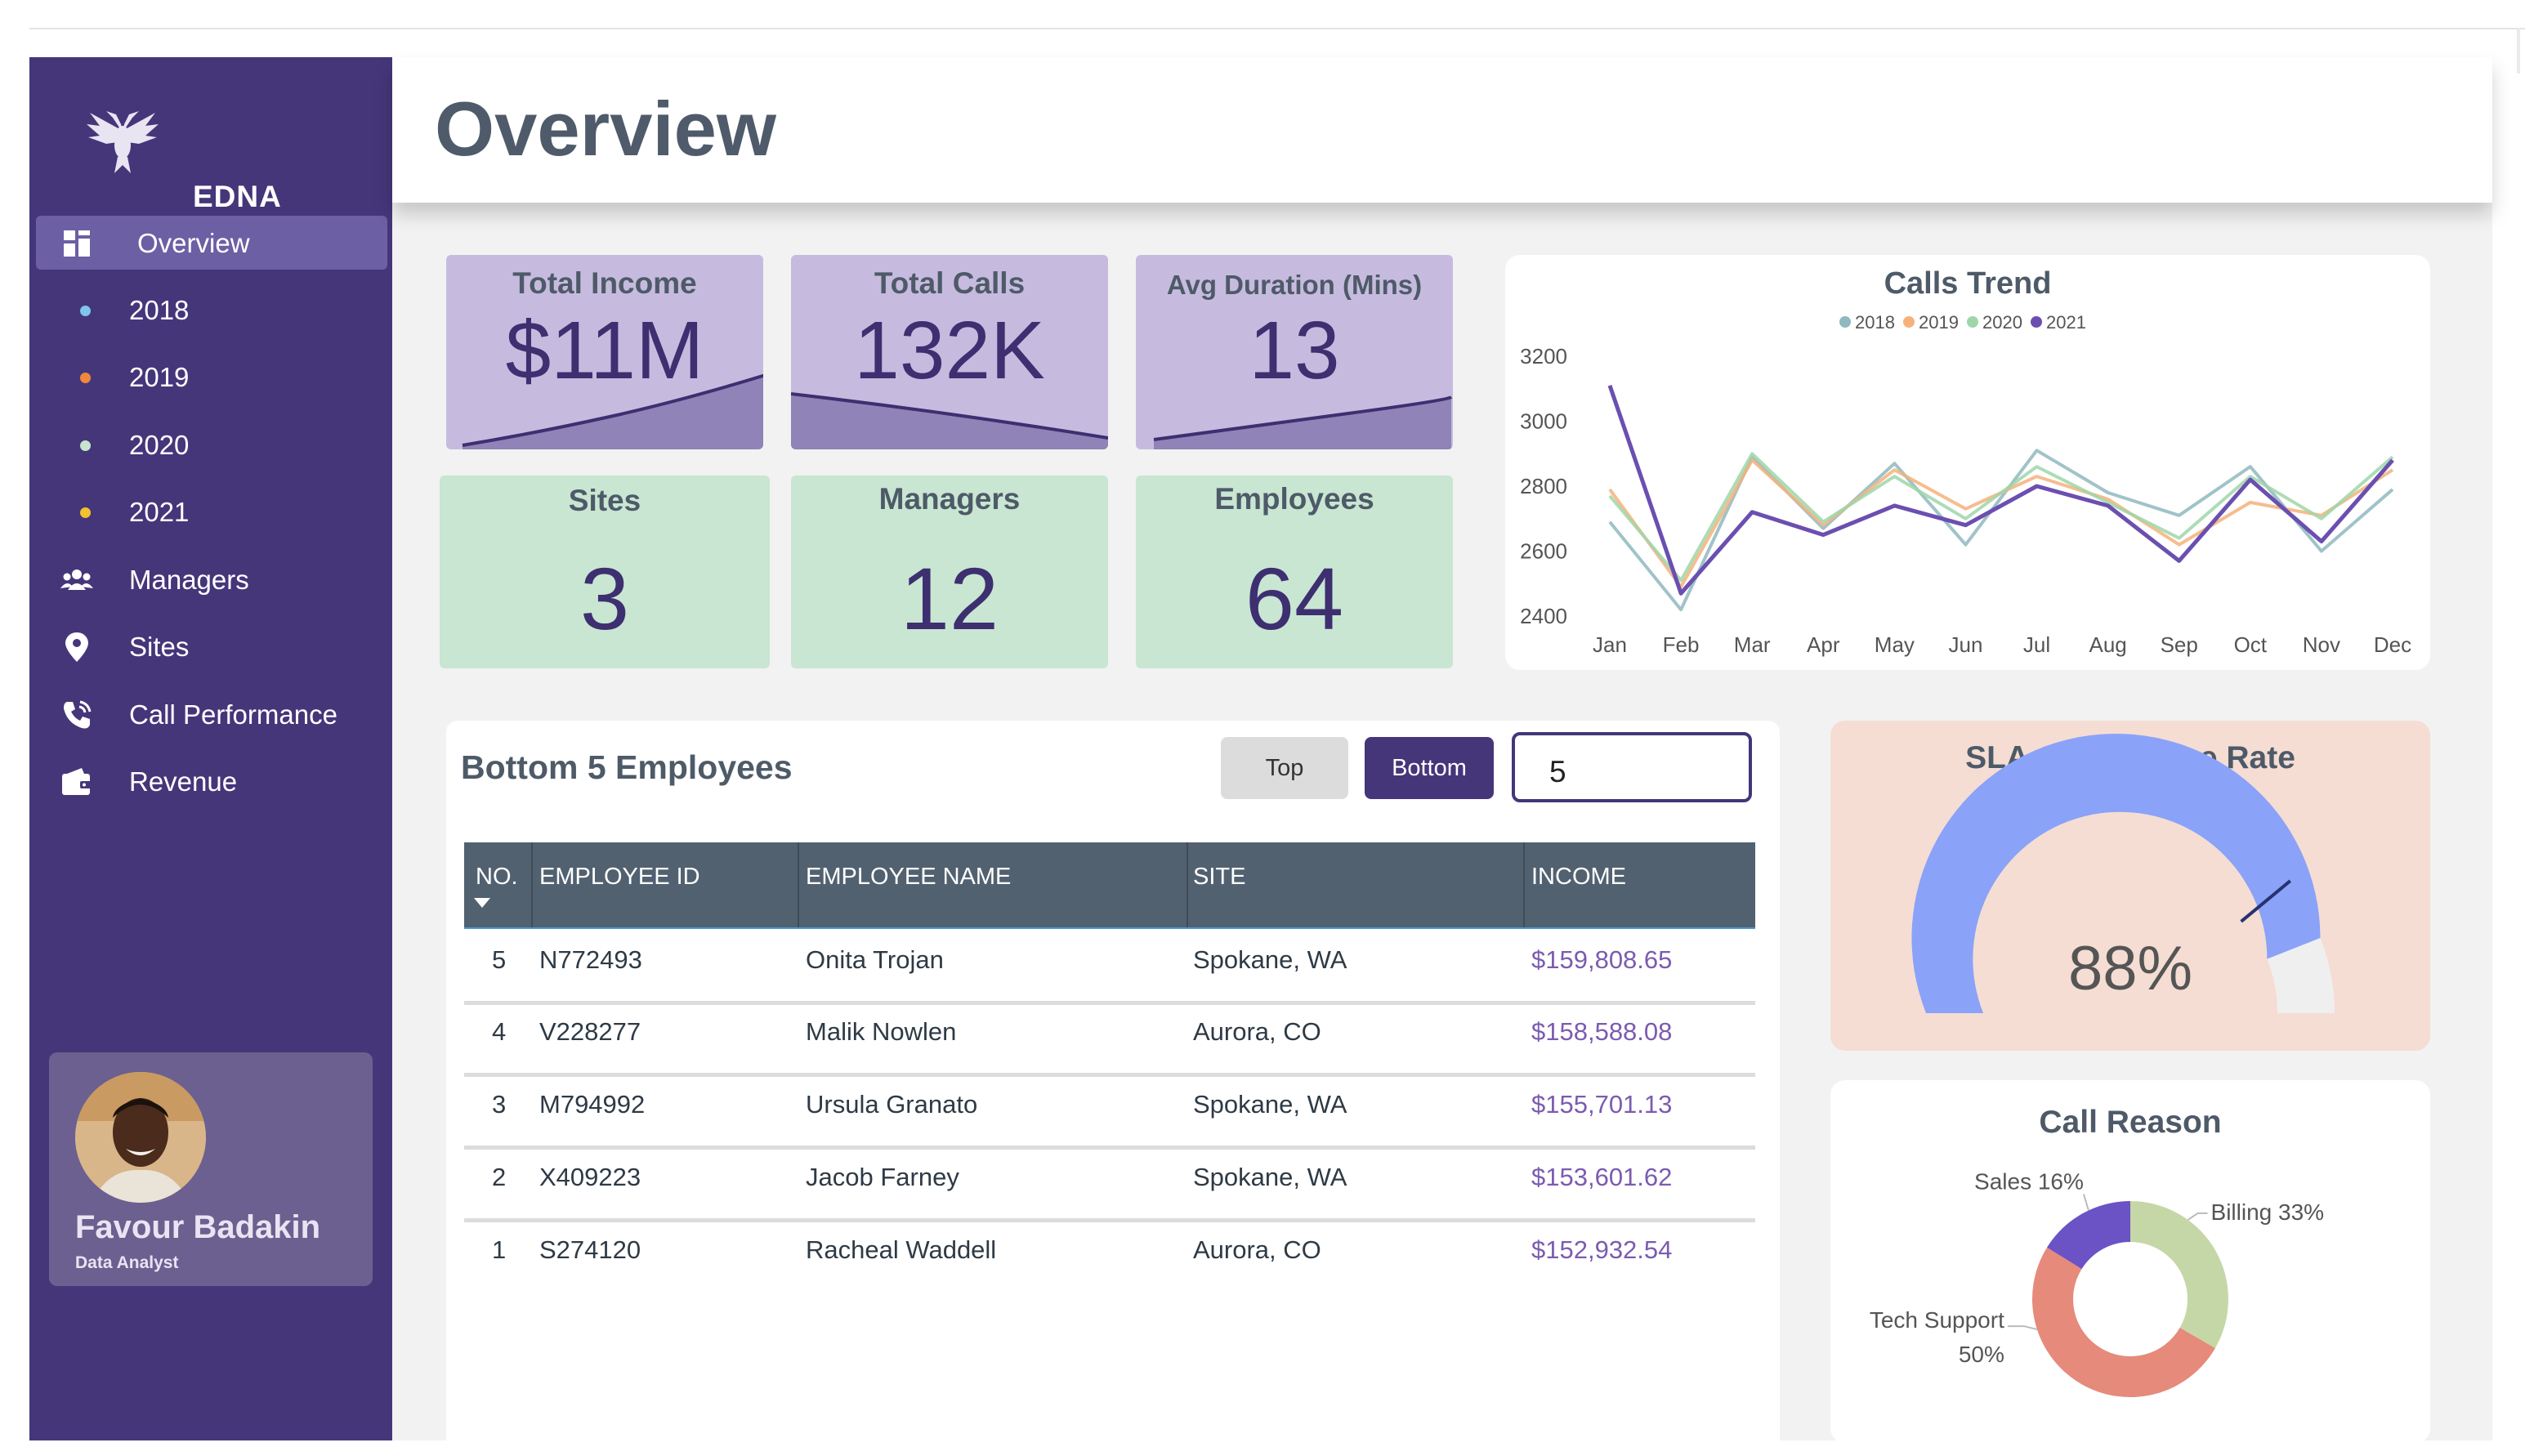 The image size is (2525, 1456). I want to click on sidebar-item-label: Managers, so click(189, 580).